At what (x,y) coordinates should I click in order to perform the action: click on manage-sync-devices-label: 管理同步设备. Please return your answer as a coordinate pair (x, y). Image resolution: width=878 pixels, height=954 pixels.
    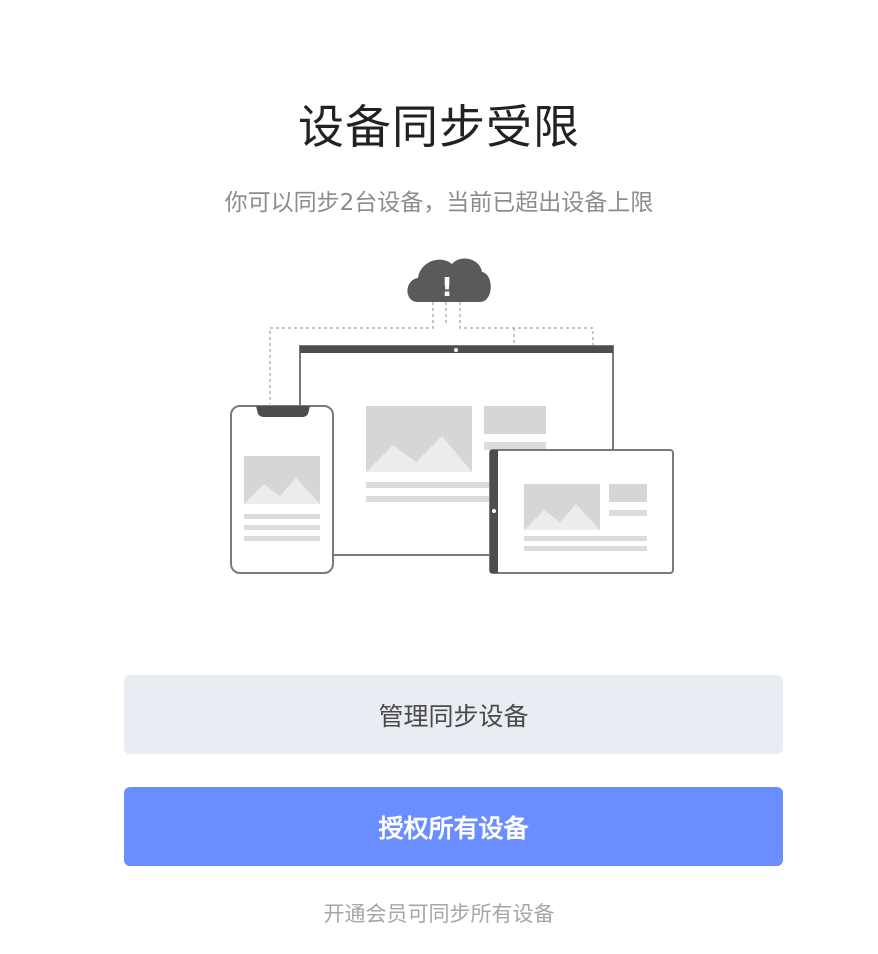
    Looking at the image, I should click on (453, 716).